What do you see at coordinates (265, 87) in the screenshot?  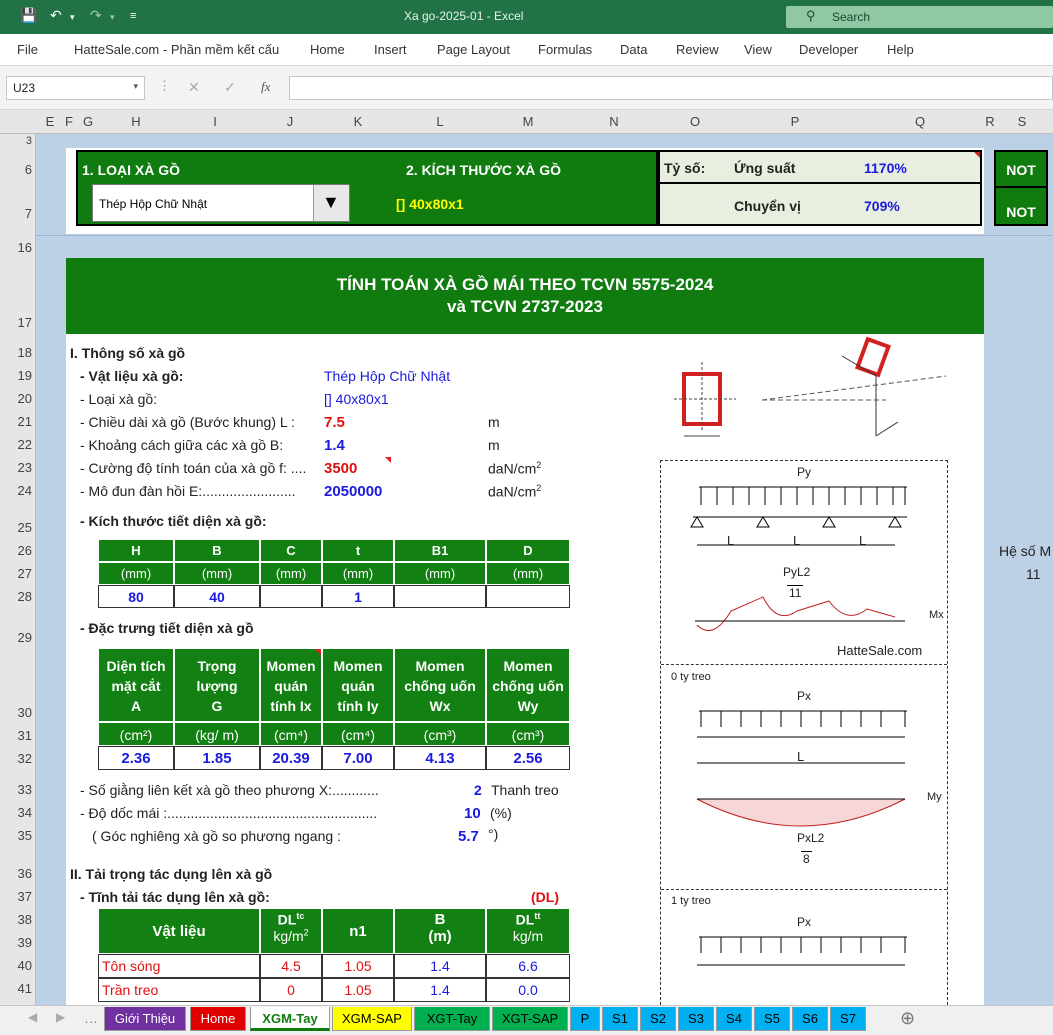 I see `fx-icon: fx` at bounding box center [265, 87].